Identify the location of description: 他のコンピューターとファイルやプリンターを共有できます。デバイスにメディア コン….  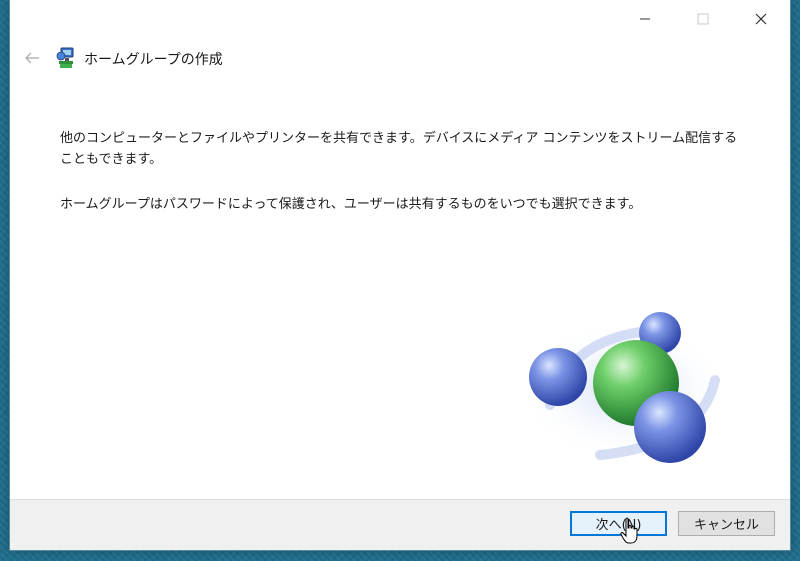
(405, 171).